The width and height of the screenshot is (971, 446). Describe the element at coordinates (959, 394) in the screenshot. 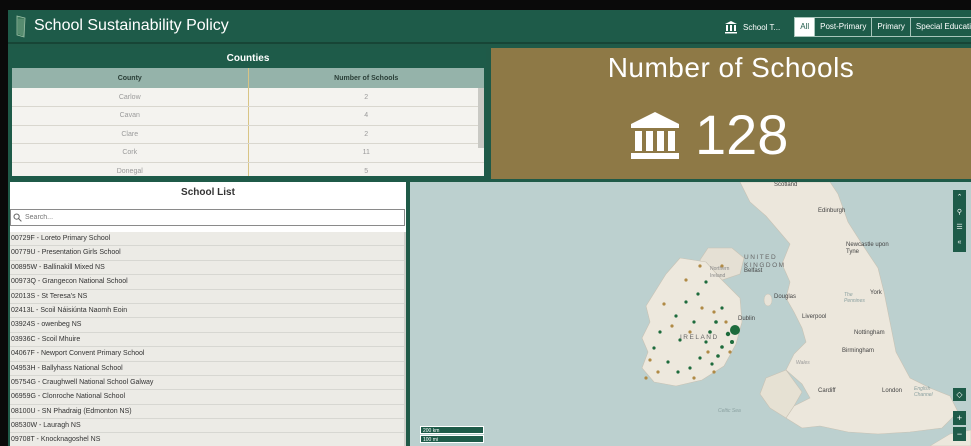

I see `home-icon: ◇` at that location.